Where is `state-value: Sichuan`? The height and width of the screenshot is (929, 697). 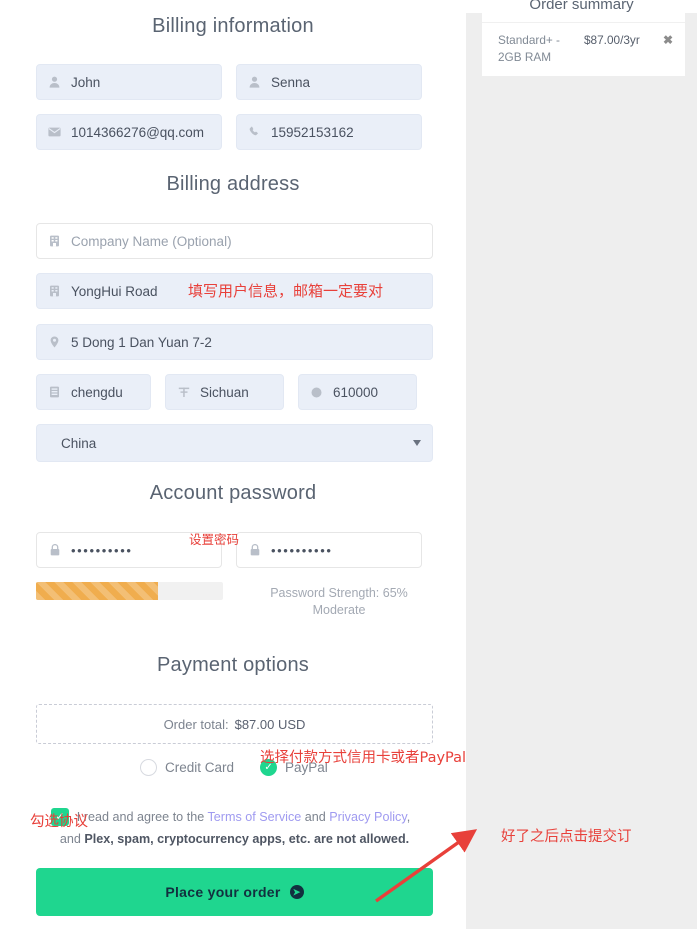
state-value: Sichuan is located at coordinates (224, 392).